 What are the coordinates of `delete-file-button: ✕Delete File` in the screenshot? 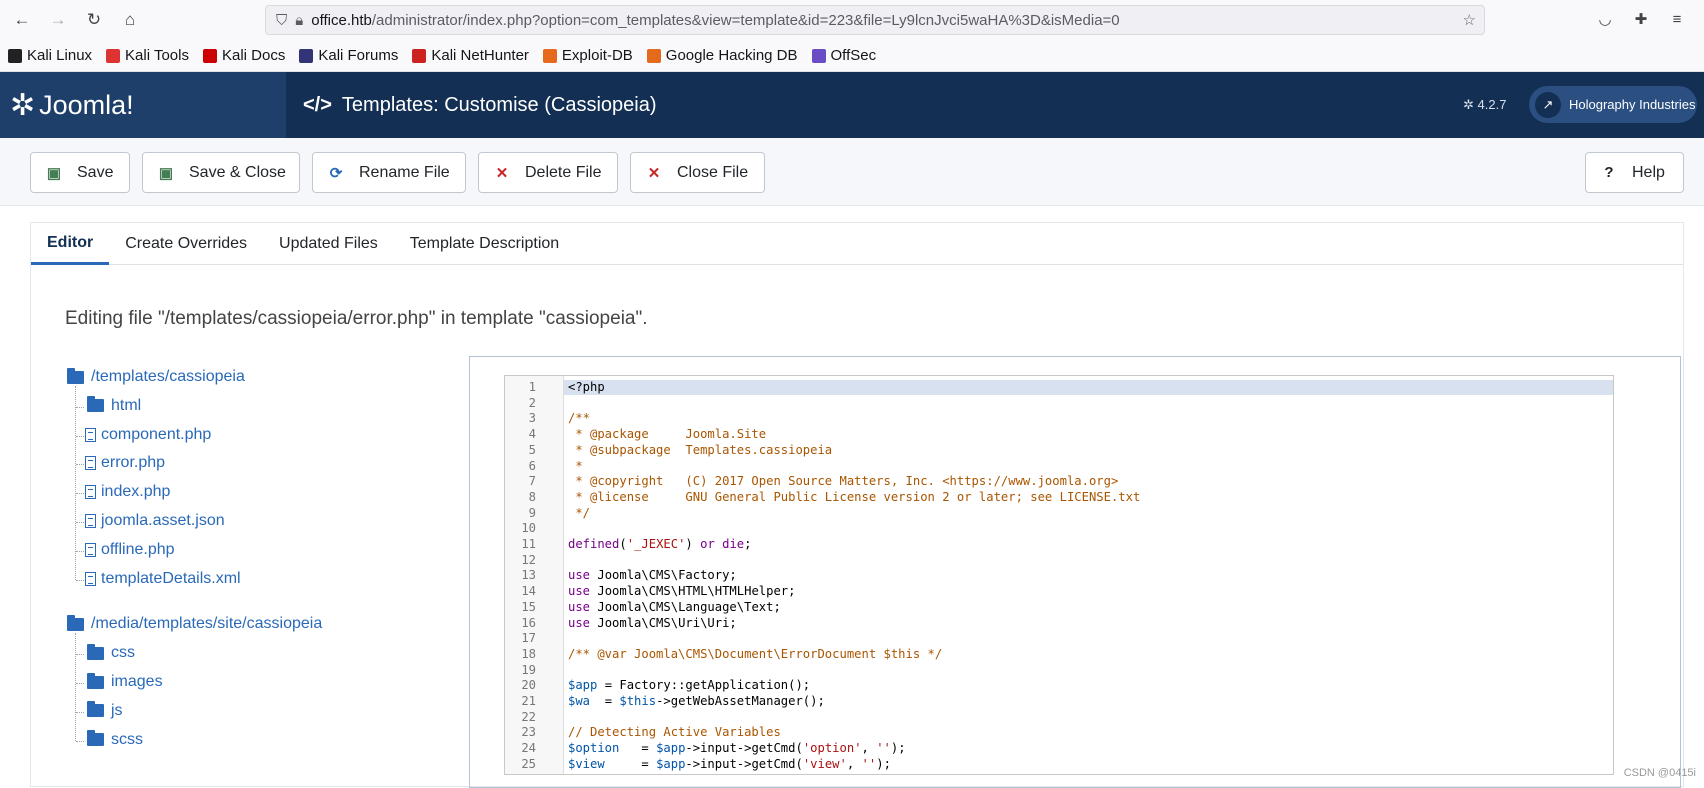 It's located at (548, 172).